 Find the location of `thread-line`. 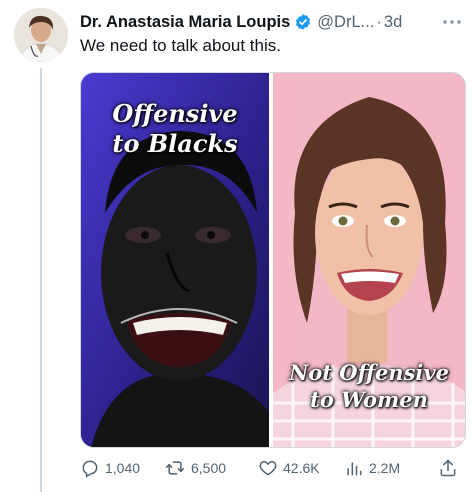

thread-line is located at coordinates (41, 280).